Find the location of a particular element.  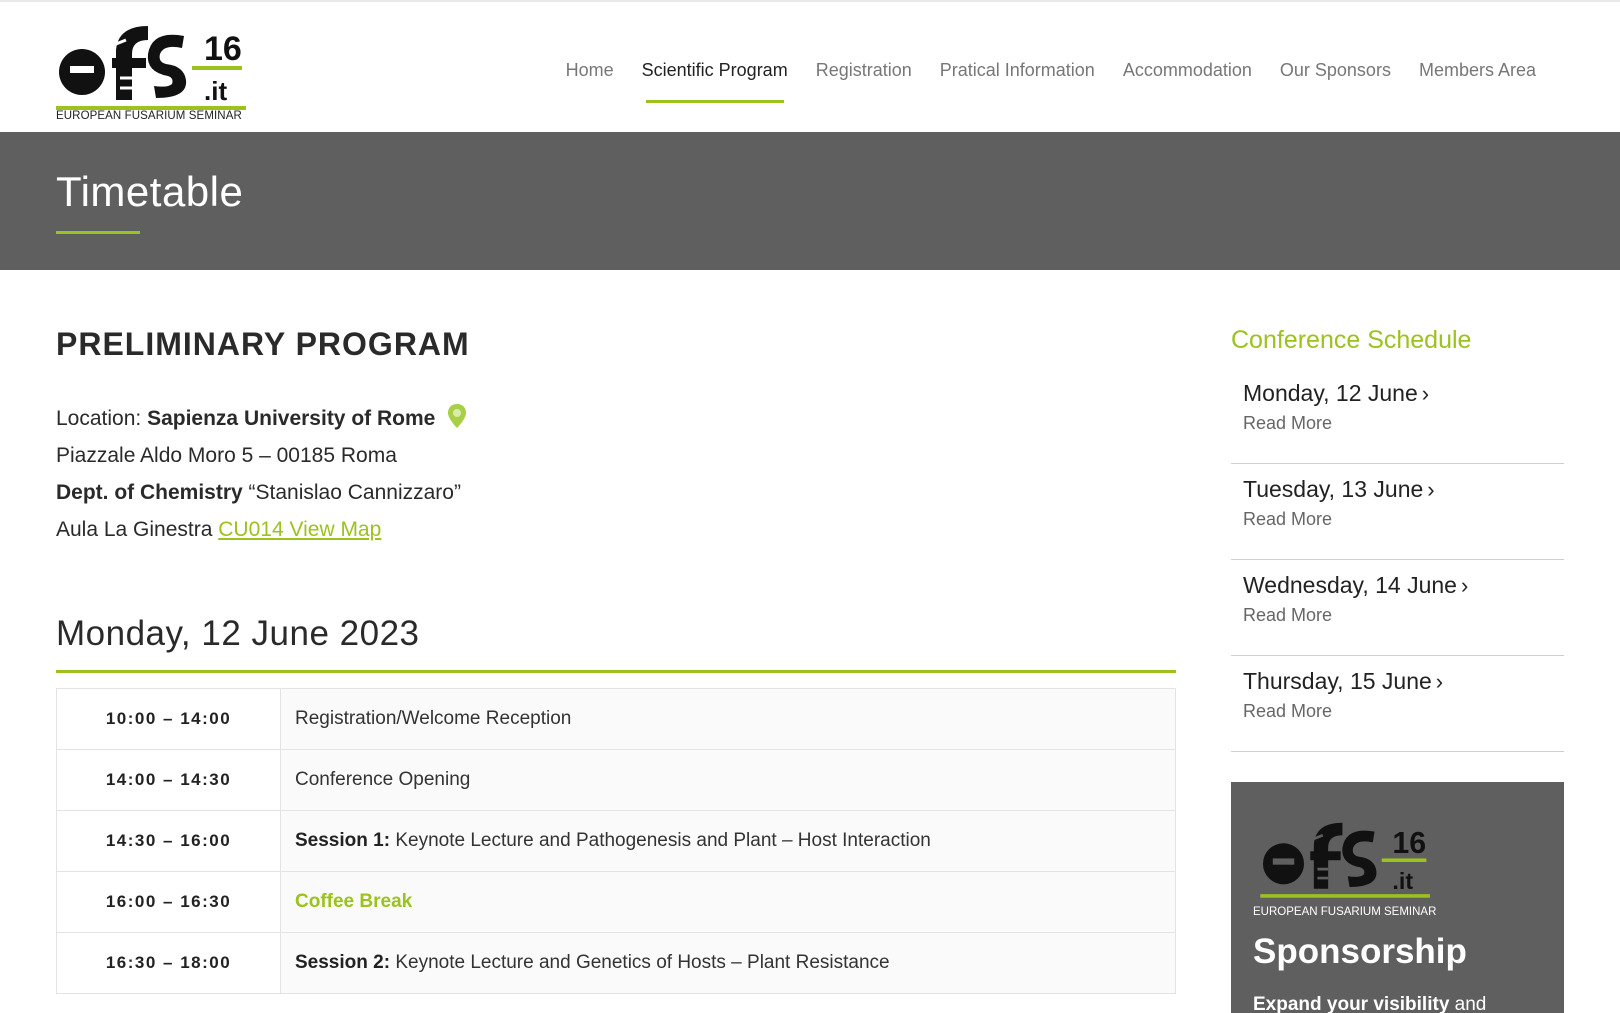

sponsor-logo-caption: EUROPEAN FUSARIUM SEMINAR is located at coordinates (1345, 912).